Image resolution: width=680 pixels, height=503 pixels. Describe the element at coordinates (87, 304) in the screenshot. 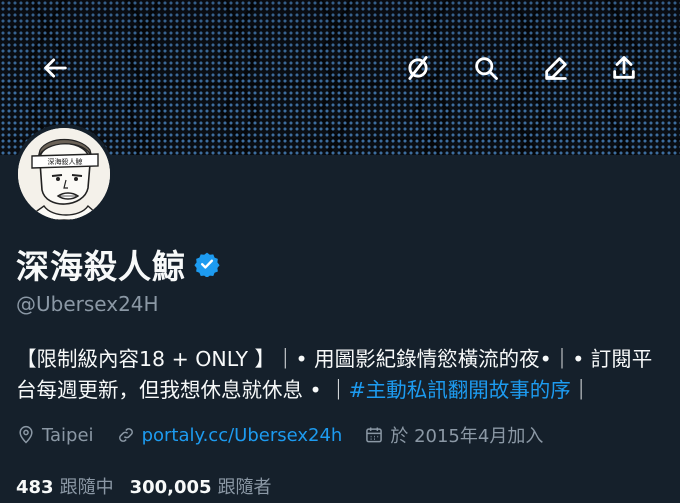

I see `profile-handle: @Ubersex24H` at that location.